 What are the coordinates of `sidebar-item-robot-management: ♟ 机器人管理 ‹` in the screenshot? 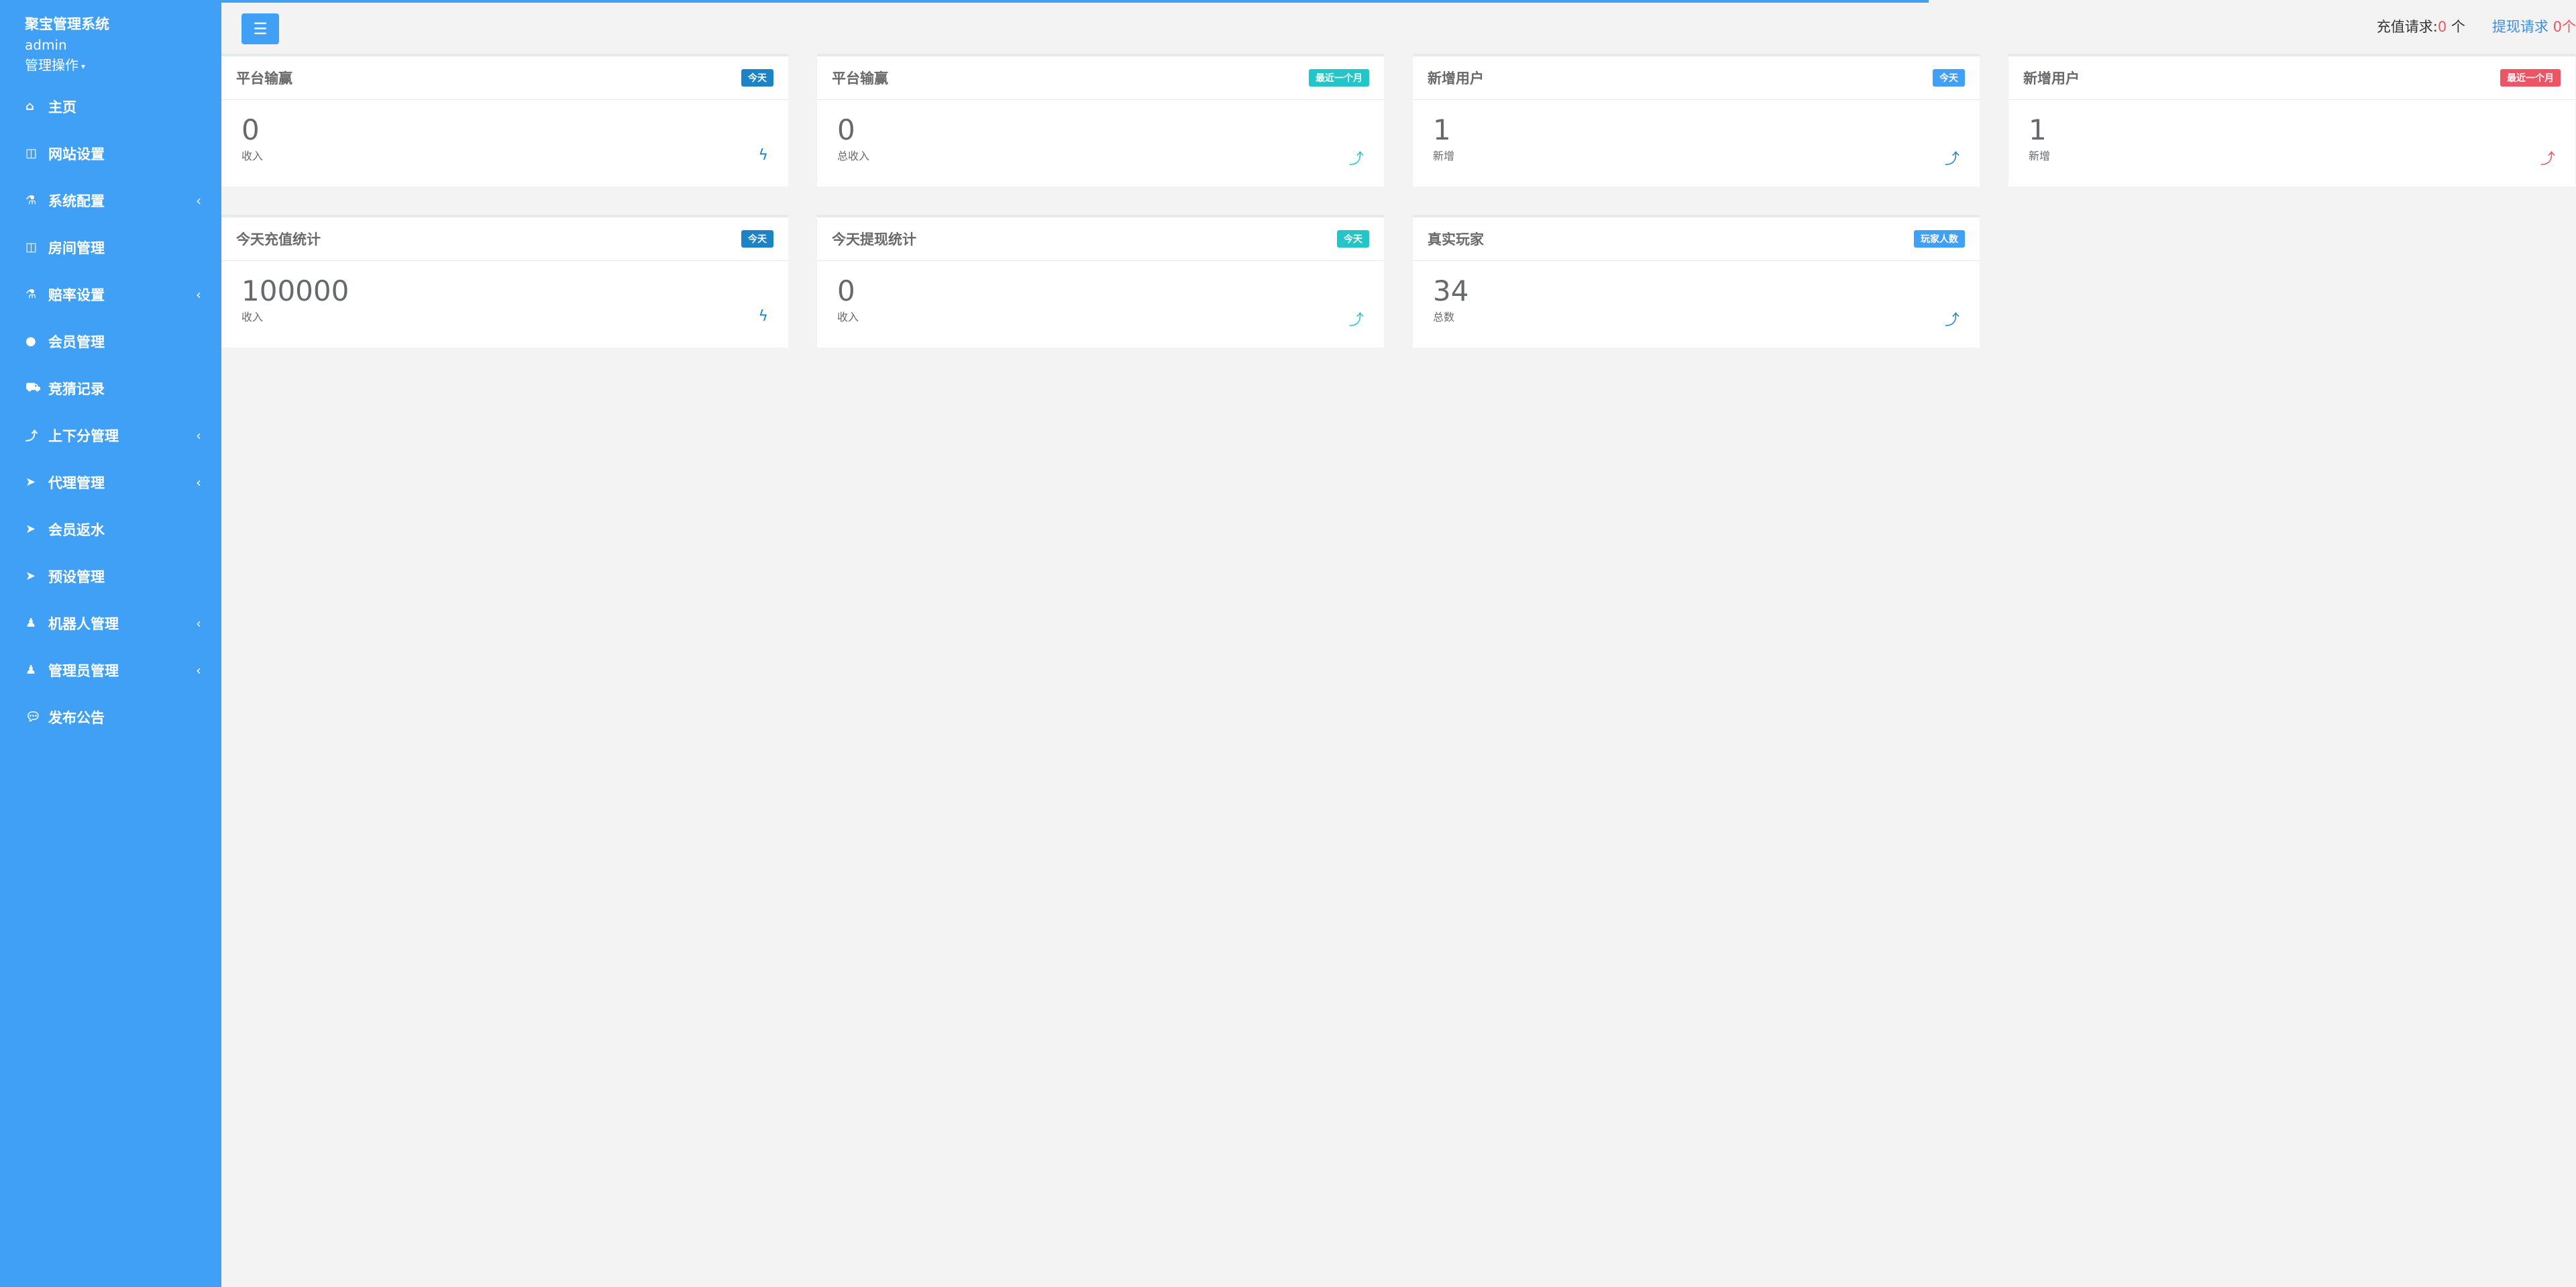 It's located at (110, 623).